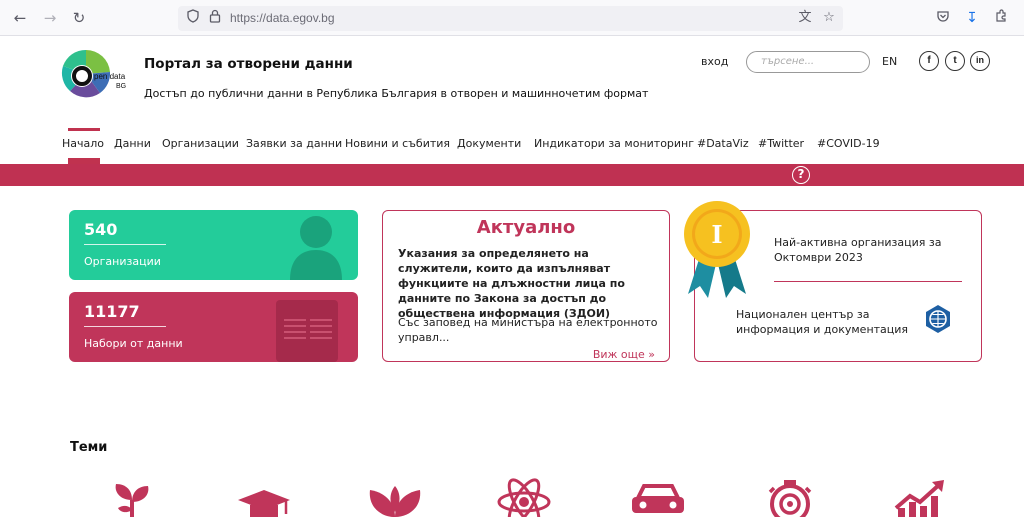 This screenshot has height=517, width=1024. I want to click on nav-item-news: Новини и събития, so click(397, 143).